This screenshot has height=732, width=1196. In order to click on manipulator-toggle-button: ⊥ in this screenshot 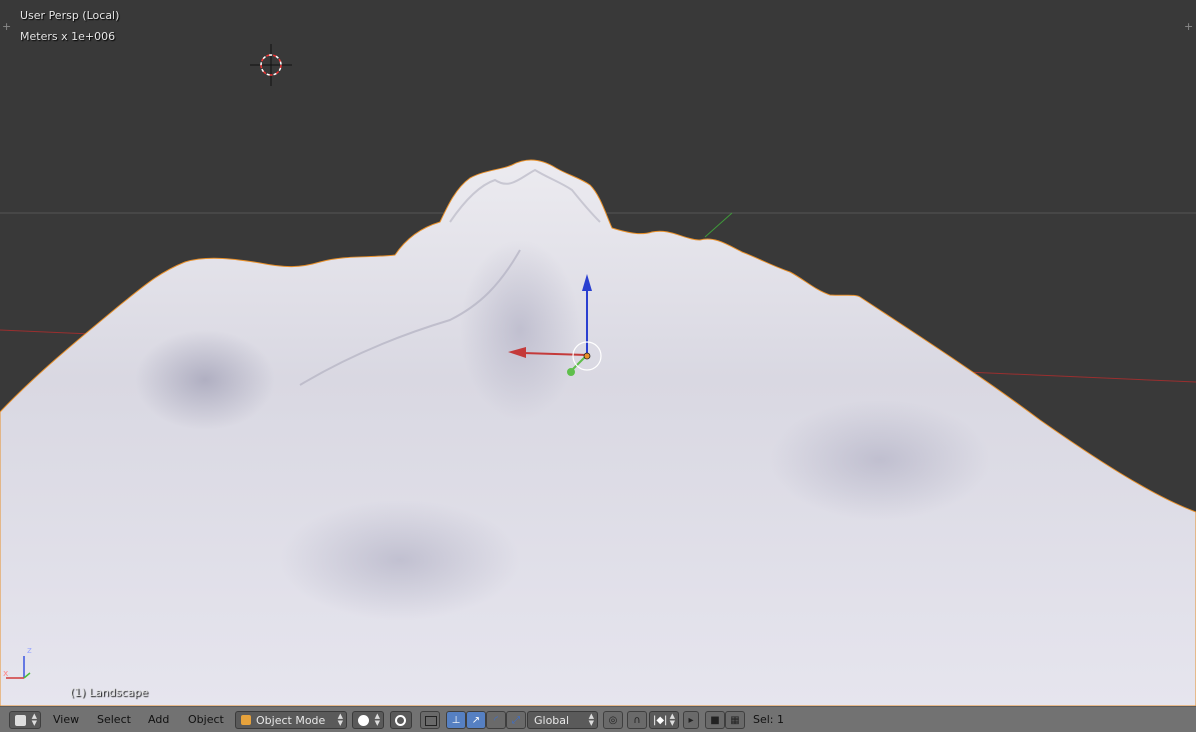, I will do `click(456, 720)`.